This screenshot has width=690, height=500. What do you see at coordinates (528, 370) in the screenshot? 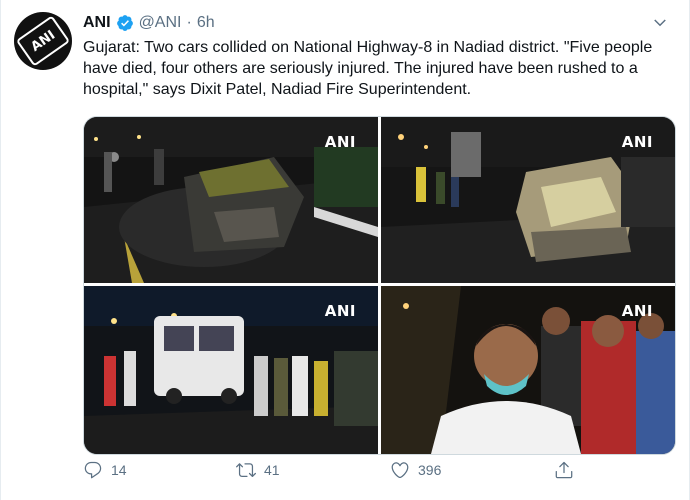
I see `photo-4: ANI` at bounding box center [528, 370].